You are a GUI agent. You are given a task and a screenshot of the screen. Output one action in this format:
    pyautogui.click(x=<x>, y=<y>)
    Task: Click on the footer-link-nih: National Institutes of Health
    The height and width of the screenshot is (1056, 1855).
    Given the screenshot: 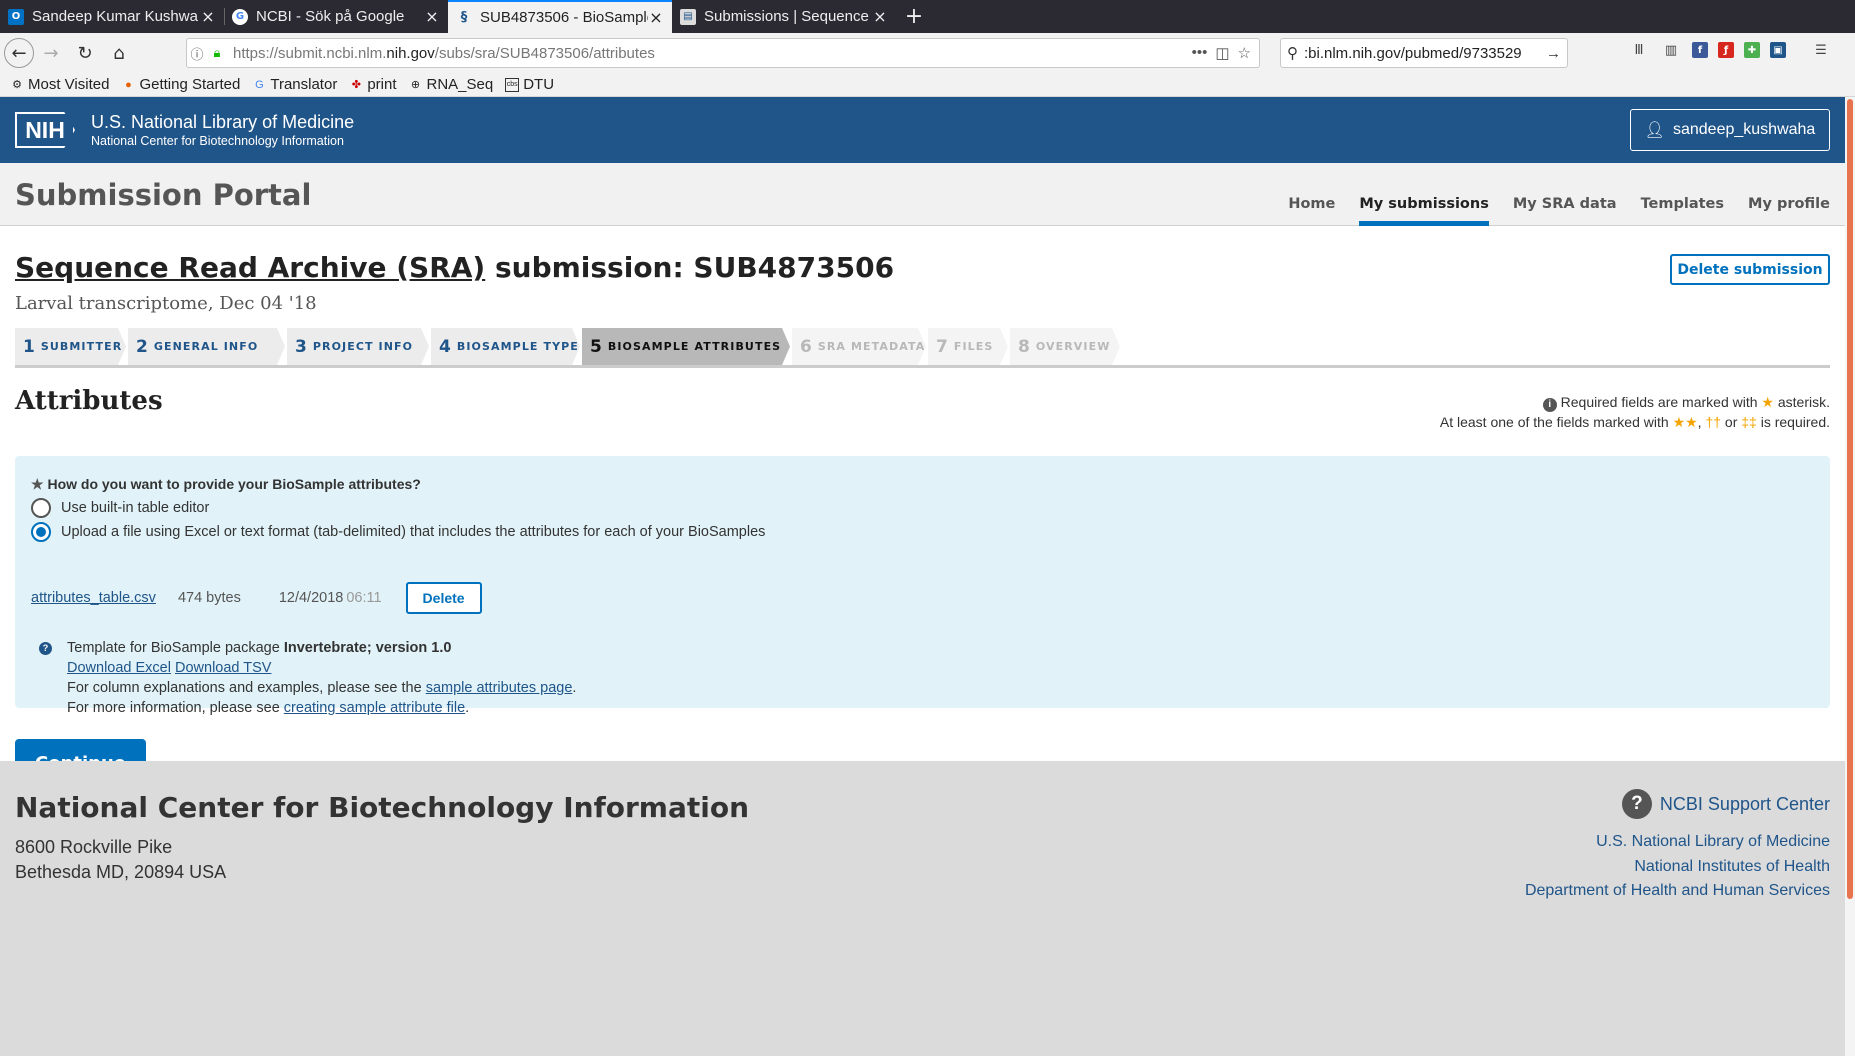 What is the action you would take?
    pyautogui.click(x=1677, y=867)
    